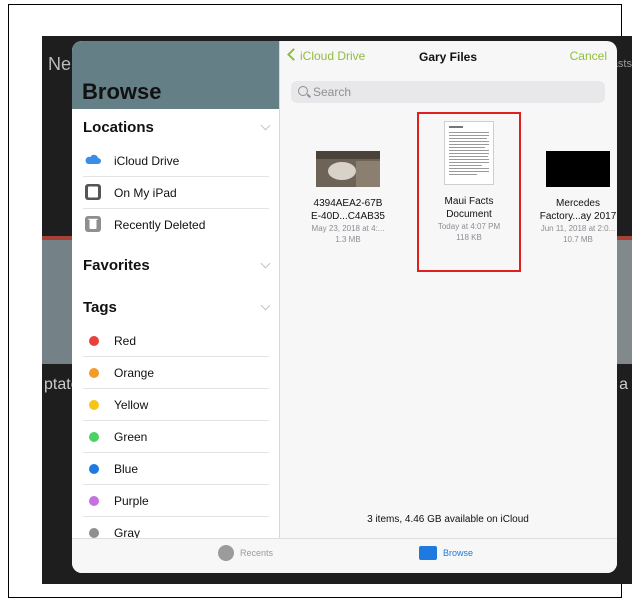 This screenshot has width=634, height=604. What do you see at coordinates (448, 519) in the screenshot?
I see `storage-info: 3 items, 4.46 GB available on iCloud` at bounding box center [448, 519].